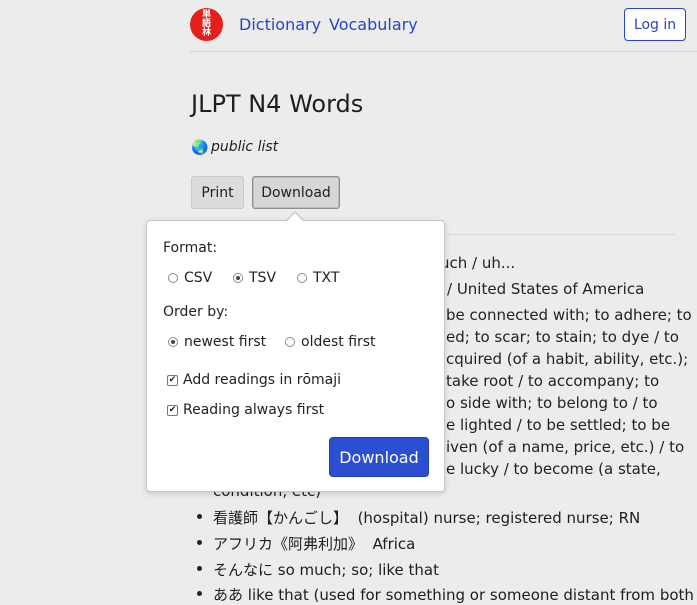  What do you see at coordinates (560, 234) in the screenshot?
I see `section-divider` at bounding box center [560, 234].